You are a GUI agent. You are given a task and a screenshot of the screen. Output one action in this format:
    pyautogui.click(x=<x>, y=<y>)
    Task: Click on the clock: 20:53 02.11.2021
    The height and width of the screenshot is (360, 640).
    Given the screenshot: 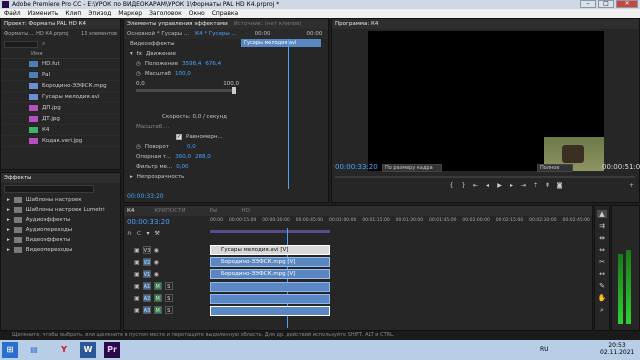 What is the action you would take?
    pyautogui.click(x=617, y=349)
    